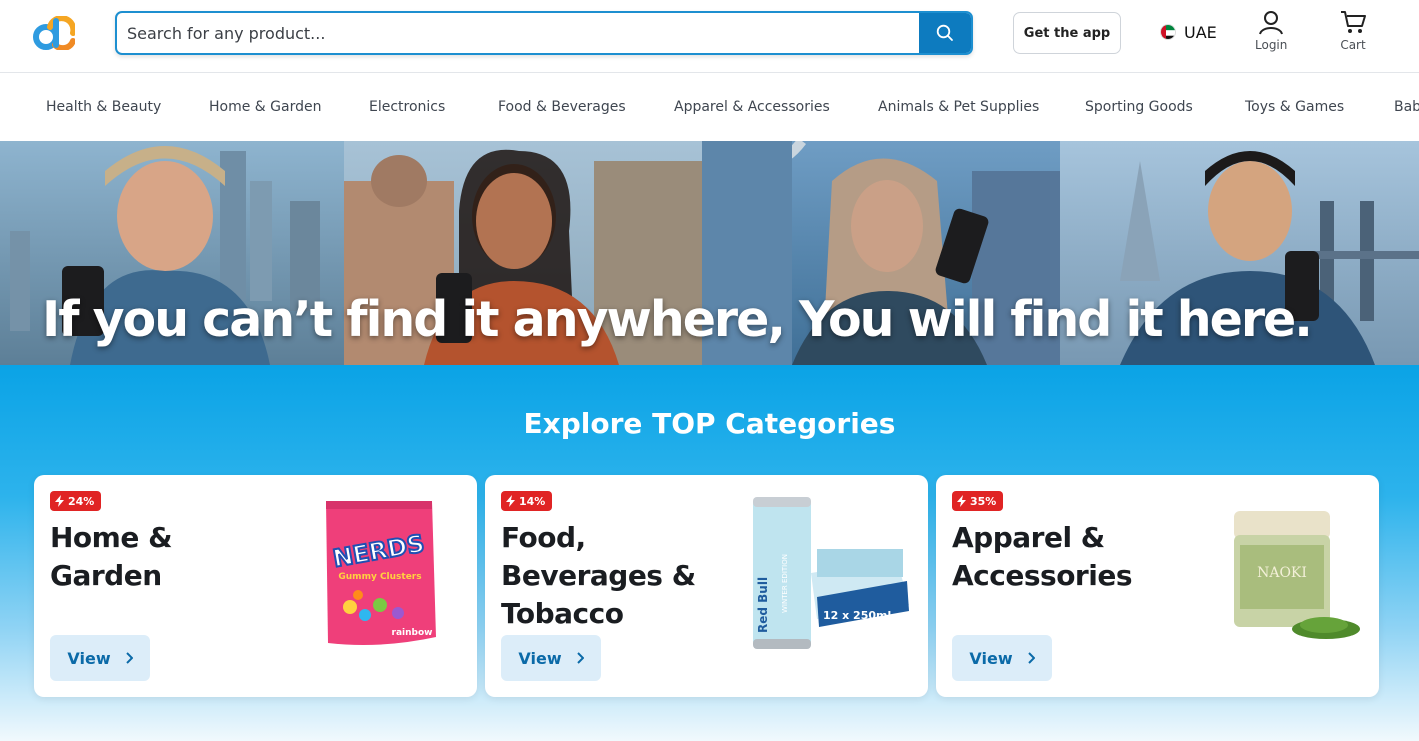 Image resolution: width=1419 pixels, height=741 pixels. What do you see at coordinates (1168, 32) in the screenshot?
I see `uae-flag-icon` at bounding box center [1168, 32].